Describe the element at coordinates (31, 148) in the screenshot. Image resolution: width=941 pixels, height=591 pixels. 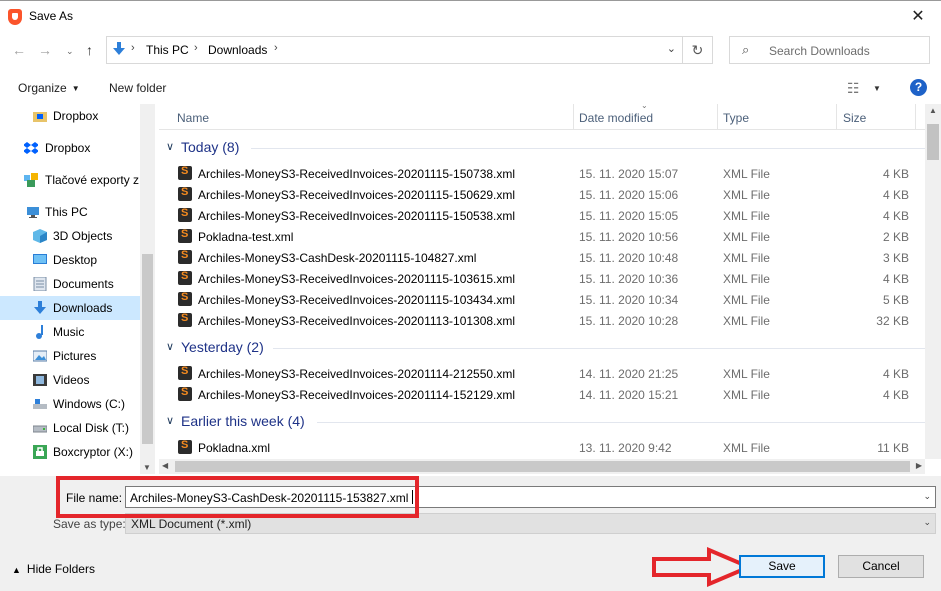
I see `dropbox-icon` at that location.